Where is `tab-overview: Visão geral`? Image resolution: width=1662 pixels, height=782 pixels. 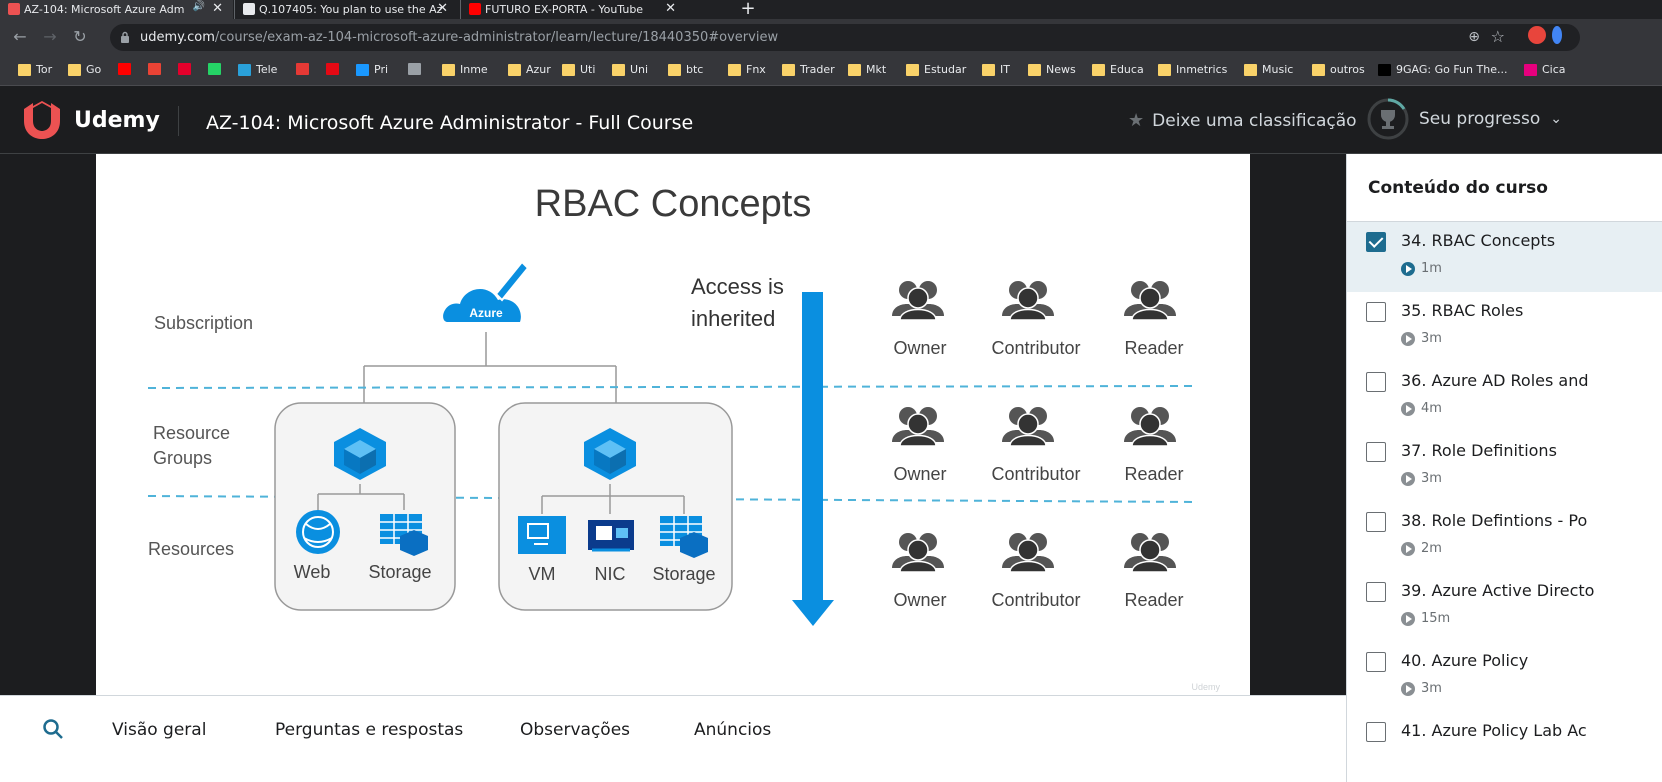 tab-overview: Visão geral is located at coordinates (159, 730).